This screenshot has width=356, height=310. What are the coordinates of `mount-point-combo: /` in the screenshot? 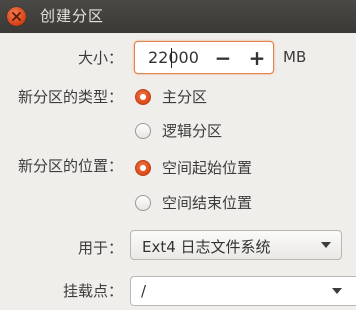 It's located at (243, 291).